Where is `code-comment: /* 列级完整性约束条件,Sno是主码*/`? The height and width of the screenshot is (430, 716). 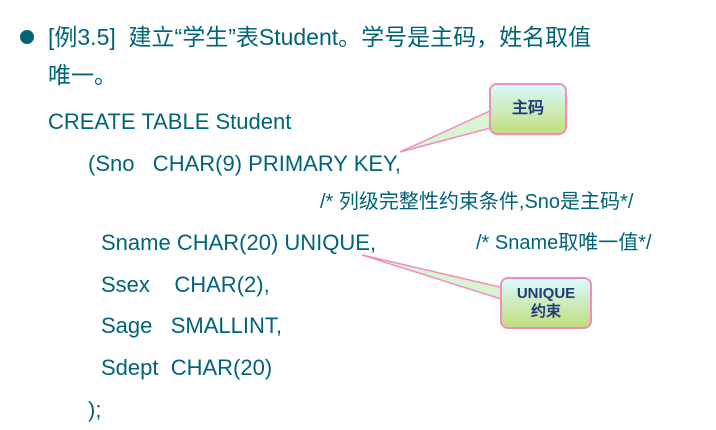 code-comment: /* 列级完整性约束条件,Sno是主码*/ is located at coordinates (477, 202).